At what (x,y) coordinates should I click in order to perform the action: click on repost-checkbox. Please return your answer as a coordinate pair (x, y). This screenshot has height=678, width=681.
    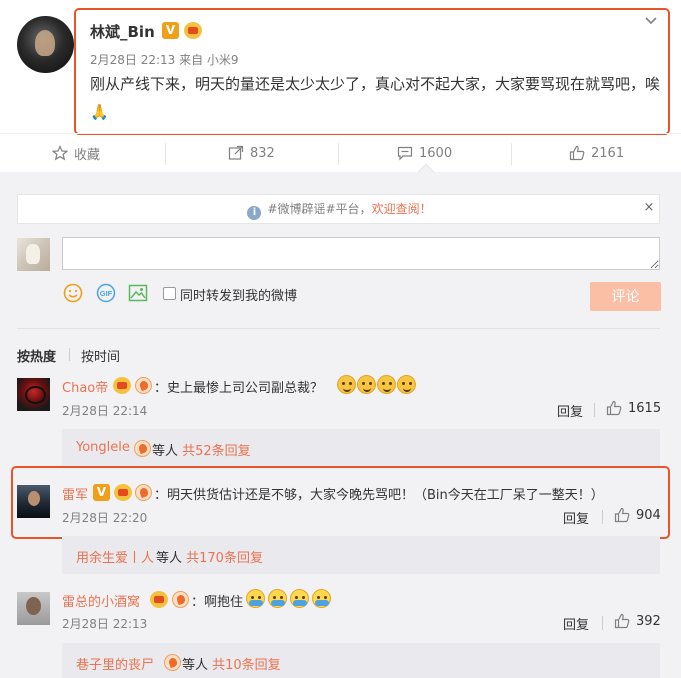
    Looking at the image, I should click on (169, 293).